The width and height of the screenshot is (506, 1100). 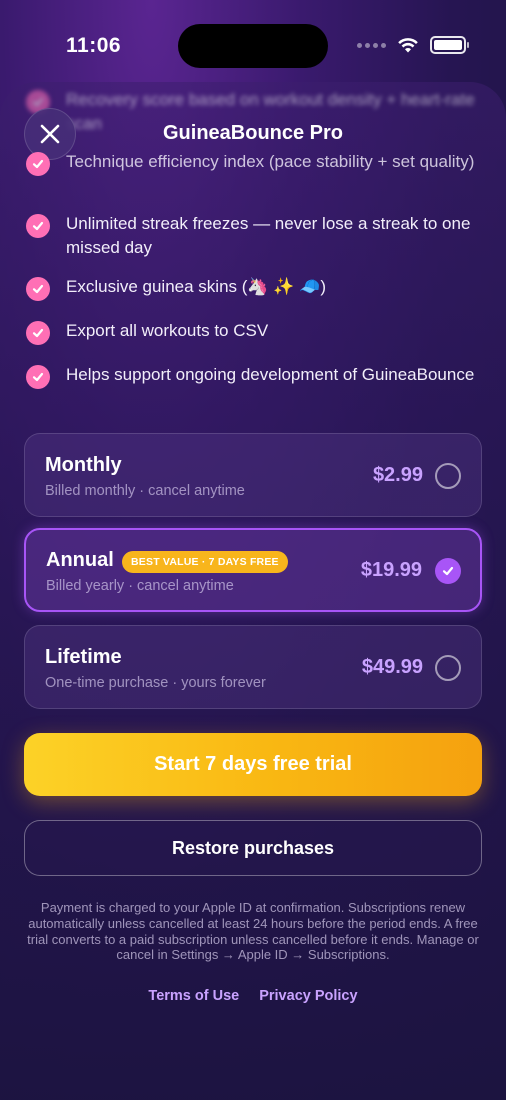 I want to click on plan-name: Lifetime, so click(x=83, y=657).